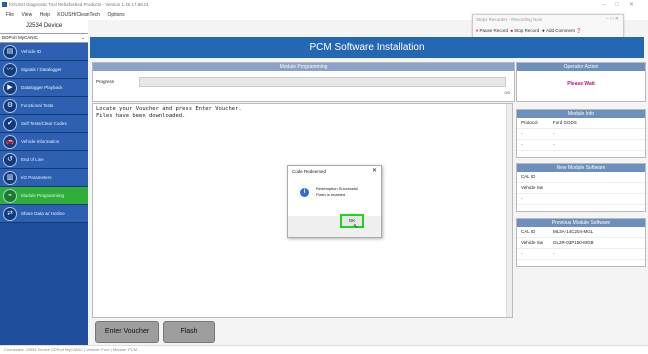 The height and width of the screenshot is (354, 648). Describe the element at coordinates (511, 30) in the screenshot. I see `stop-icon: ⏹` at that location.